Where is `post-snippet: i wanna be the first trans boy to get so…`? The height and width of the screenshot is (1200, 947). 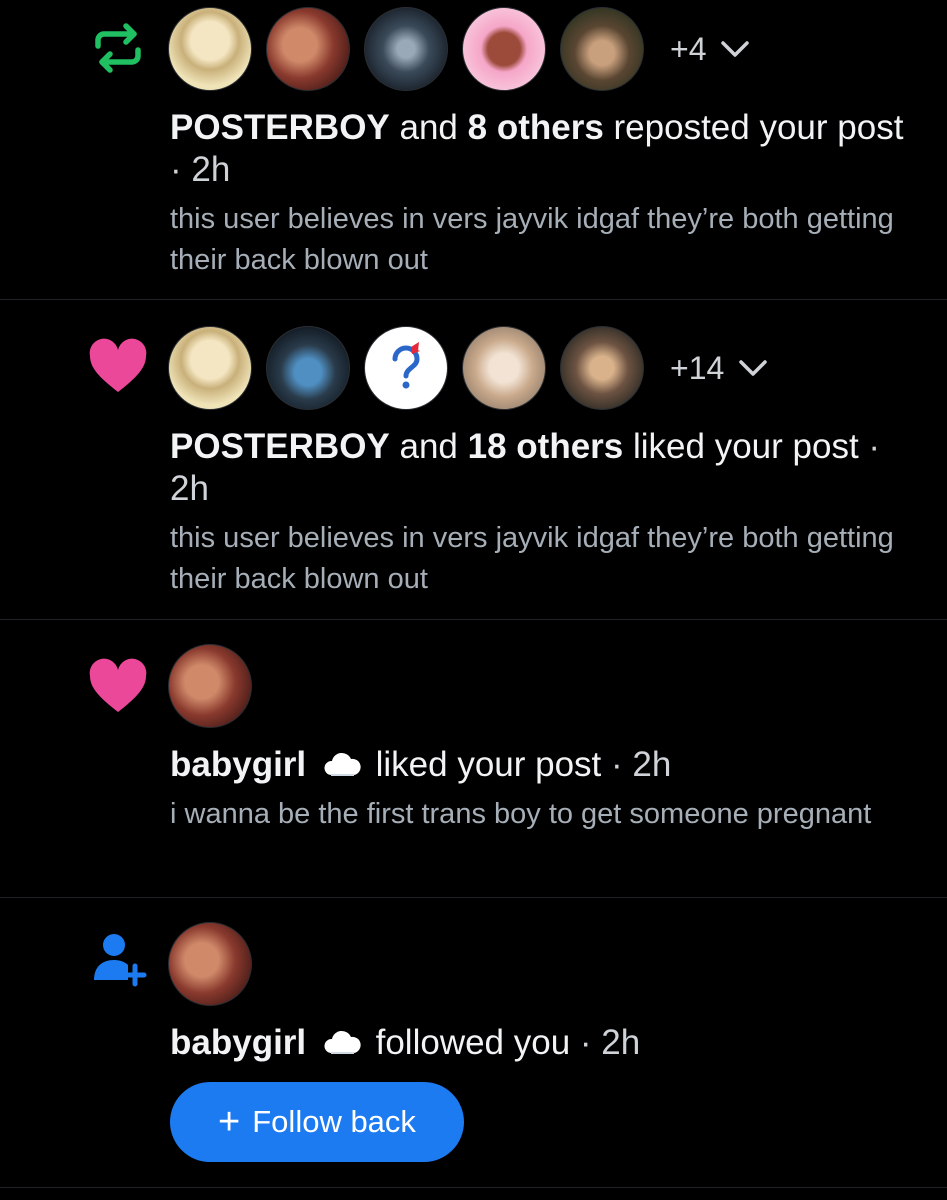
post-snippet: i wanna be the first trans boy to get so… is located at coordinates (538, 814).